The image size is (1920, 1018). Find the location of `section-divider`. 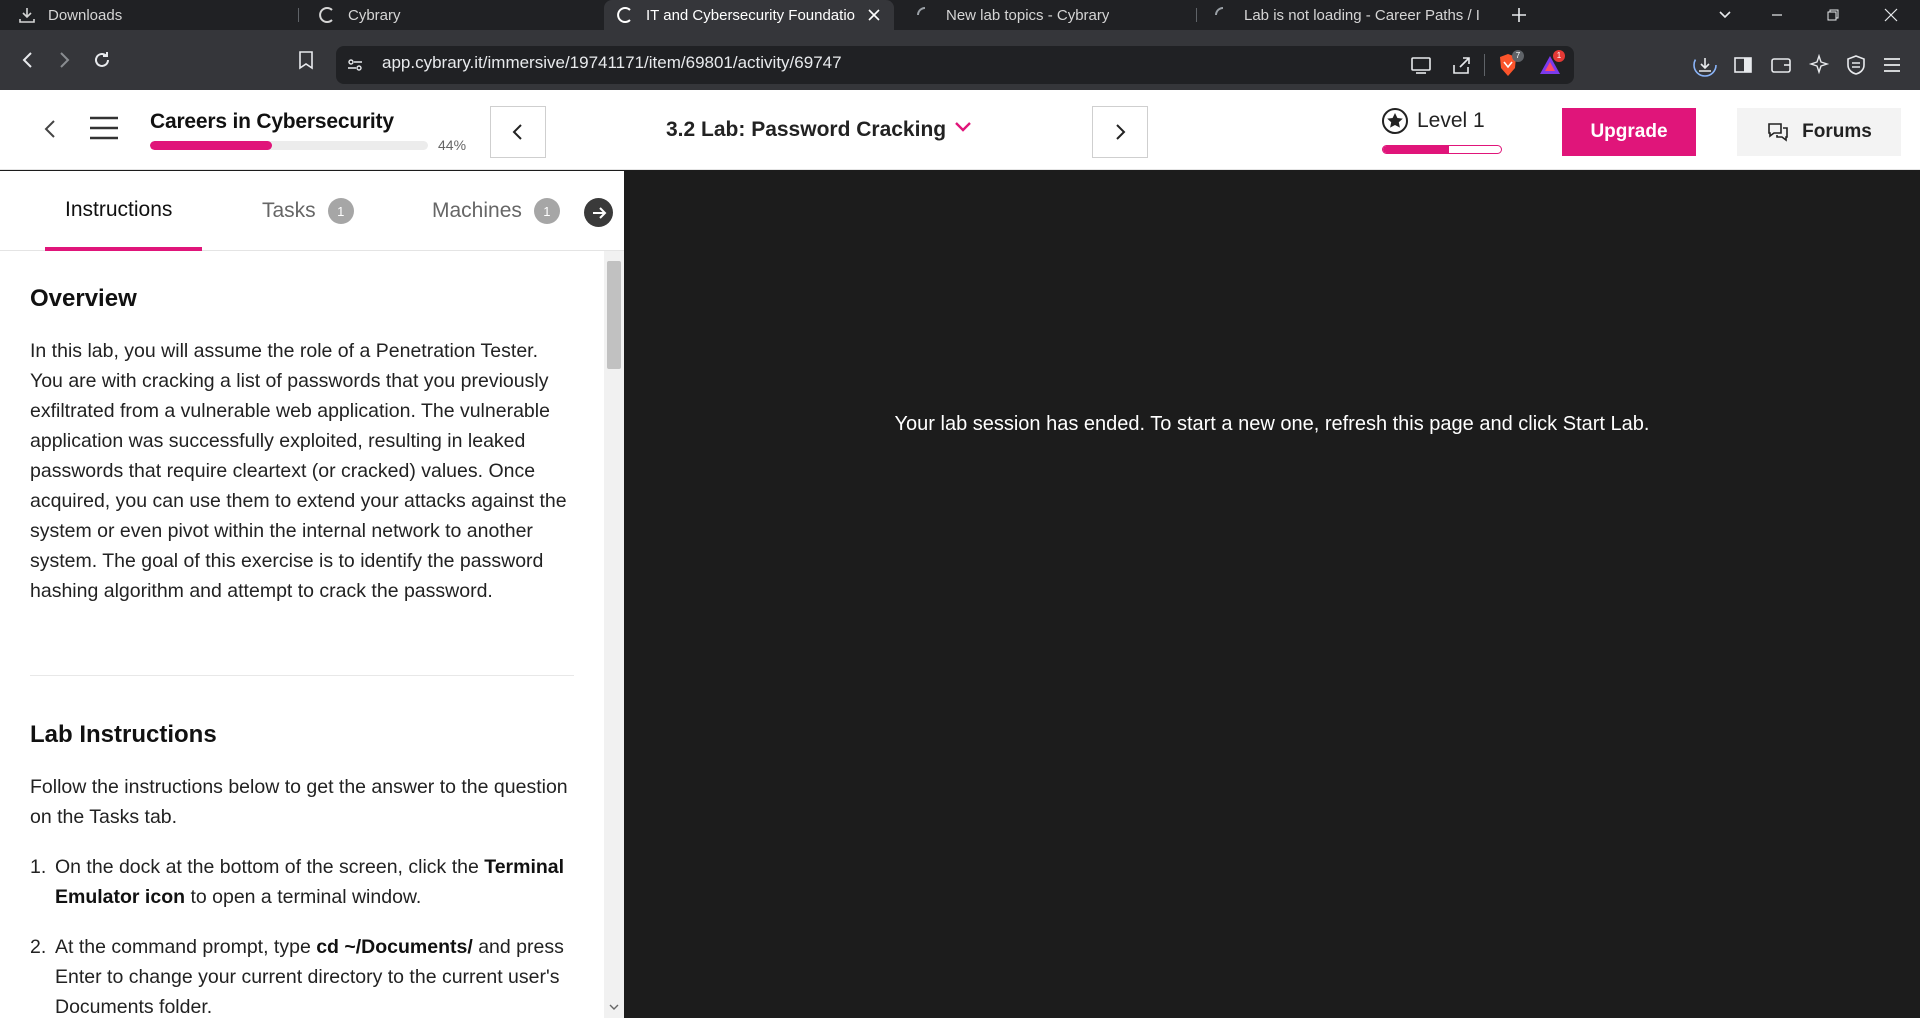

section-divider is located at coordinates (302, 675).